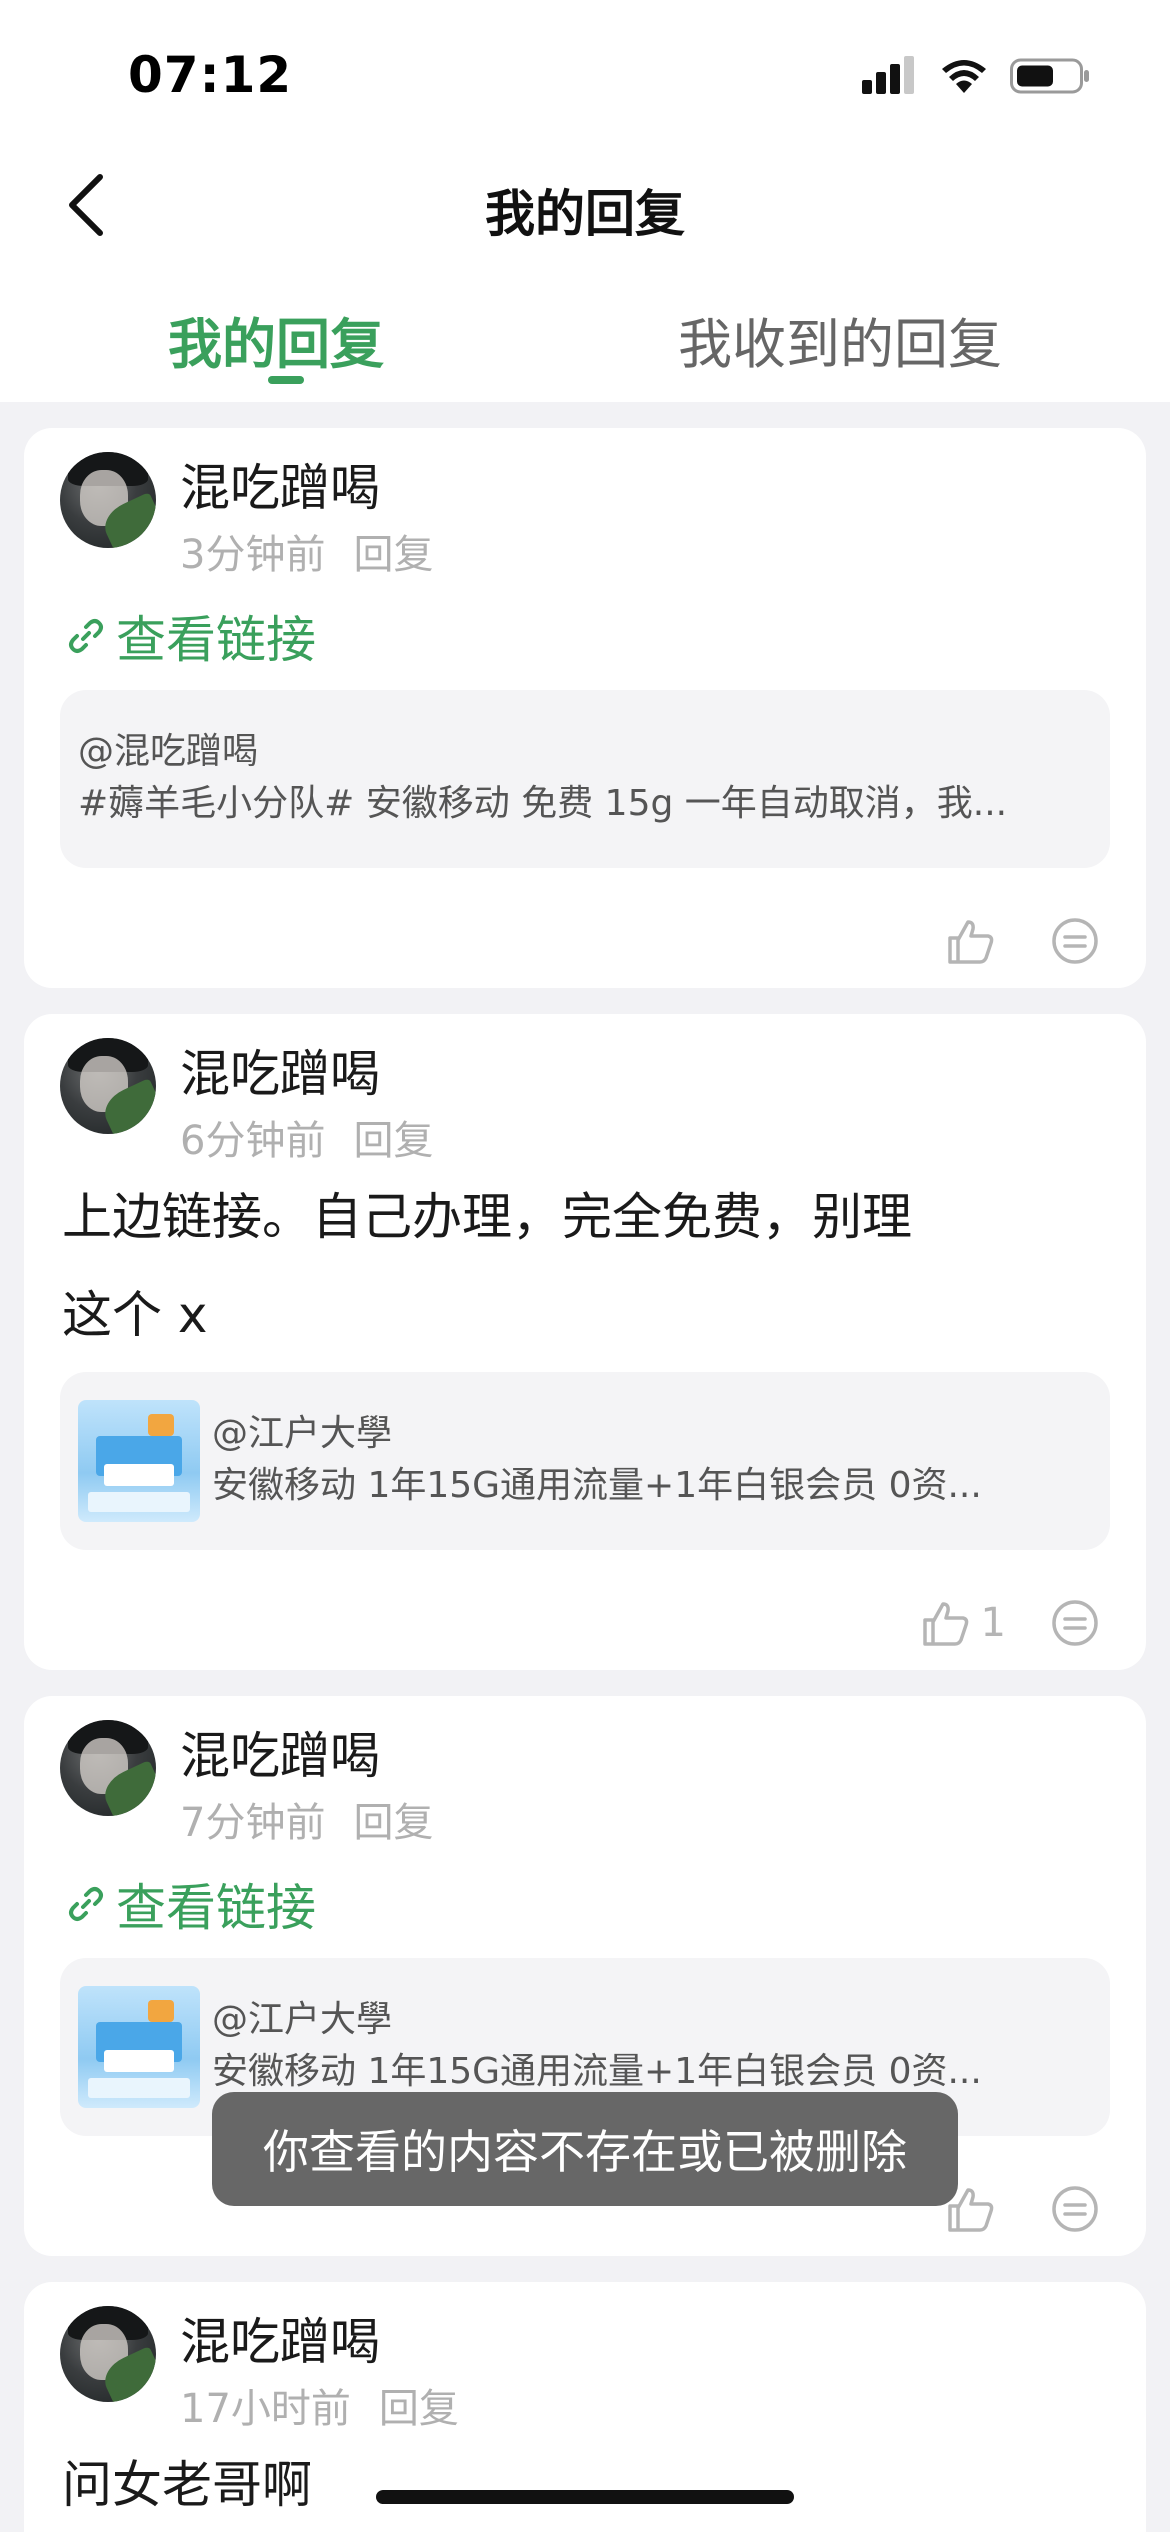 Image resolution: width=1170 pixels, height=2532 pixels. I want to click on reply-time: 7分钟前, so click(253, 1823).